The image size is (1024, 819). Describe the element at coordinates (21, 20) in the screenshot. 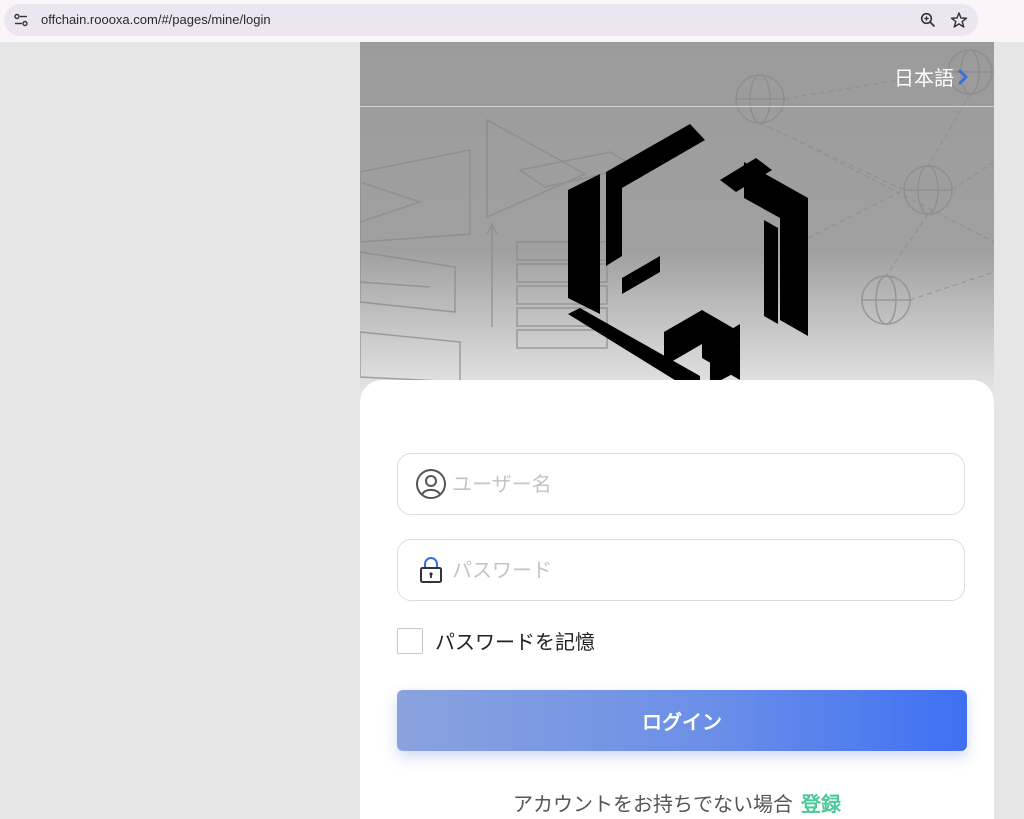

I see `site-settings-icon` at that location.